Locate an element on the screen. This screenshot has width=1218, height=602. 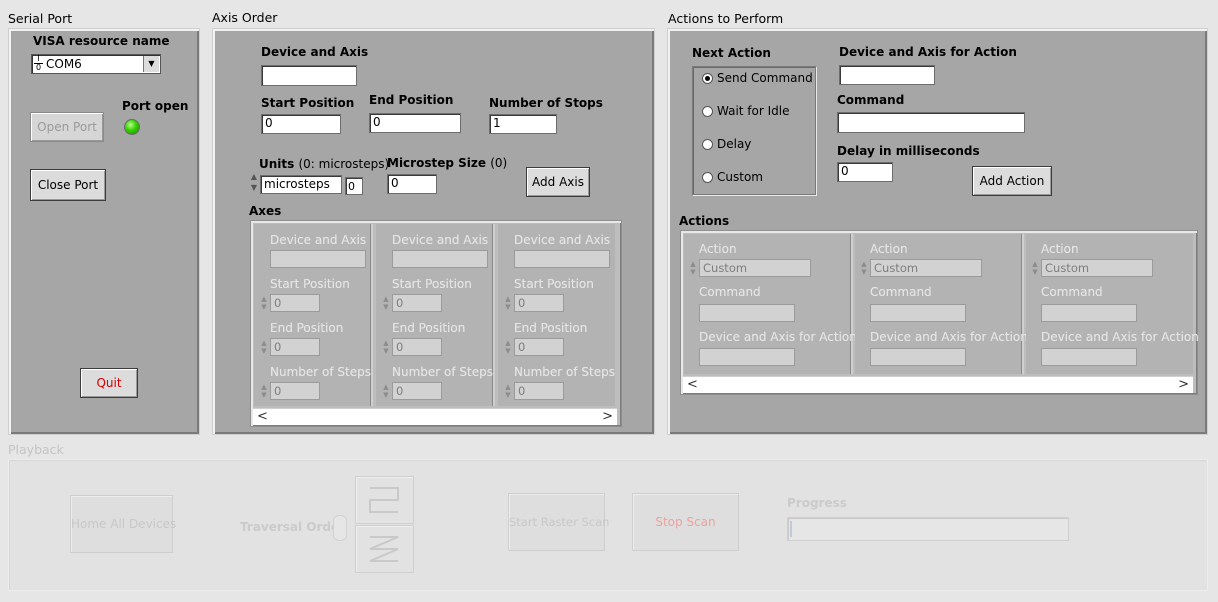
add-action-button: Add Action is located at coordinates (1012, 181).